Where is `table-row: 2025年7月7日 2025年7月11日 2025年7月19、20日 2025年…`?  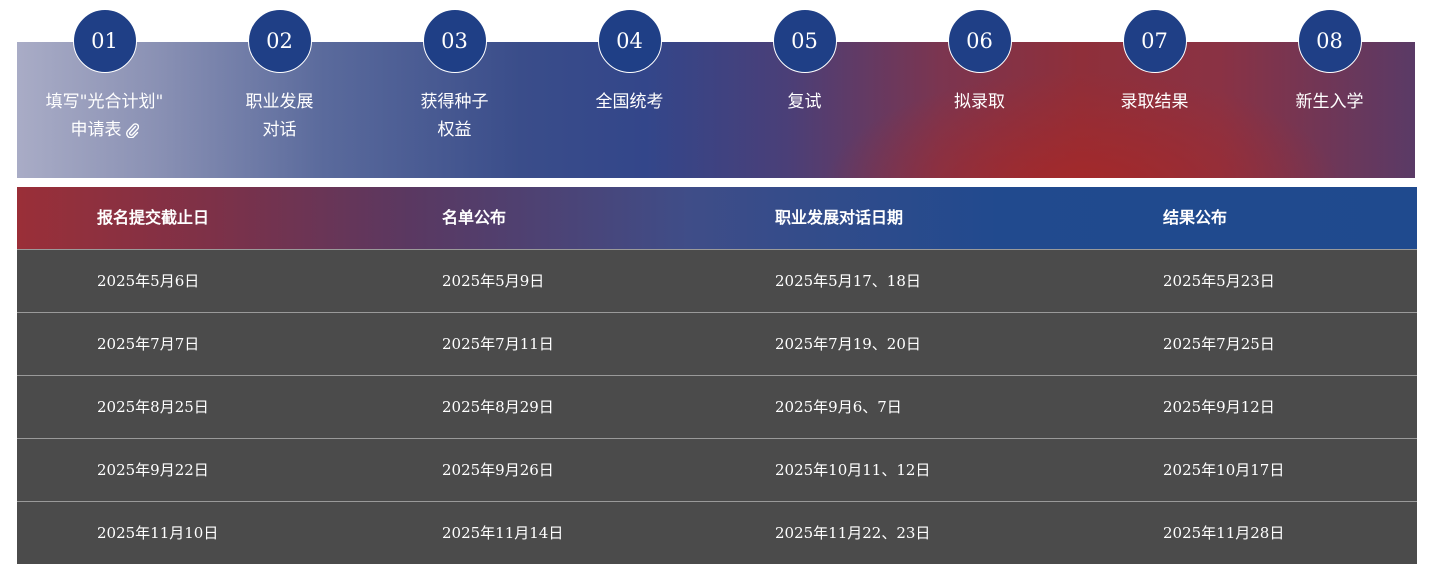
table-row: 2025年7月7日 2025年7月11日 2025年7月19、20日 2025年… is located at coordinates (717, 343).